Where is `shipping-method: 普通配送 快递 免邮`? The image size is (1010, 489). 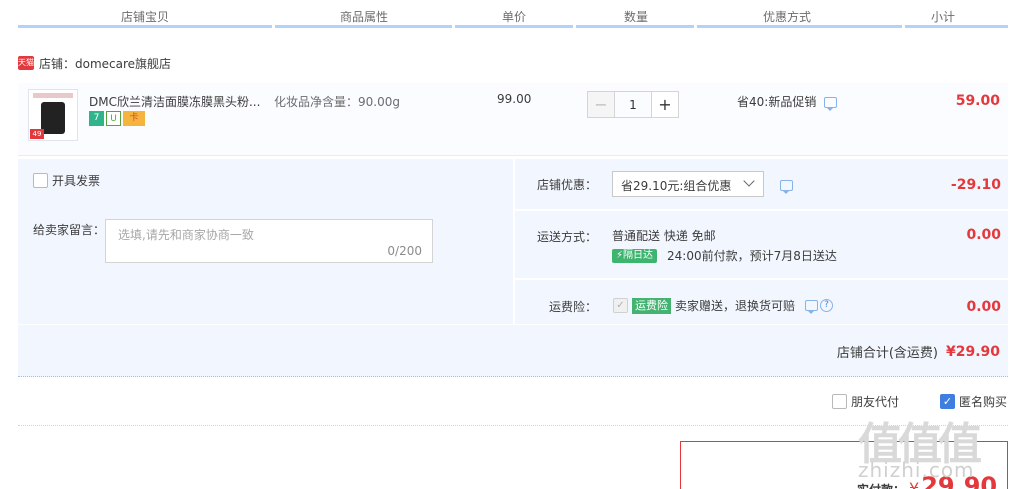
shipping-method: 普通配送 快递 免邮 is located at coordinates (664, 235).